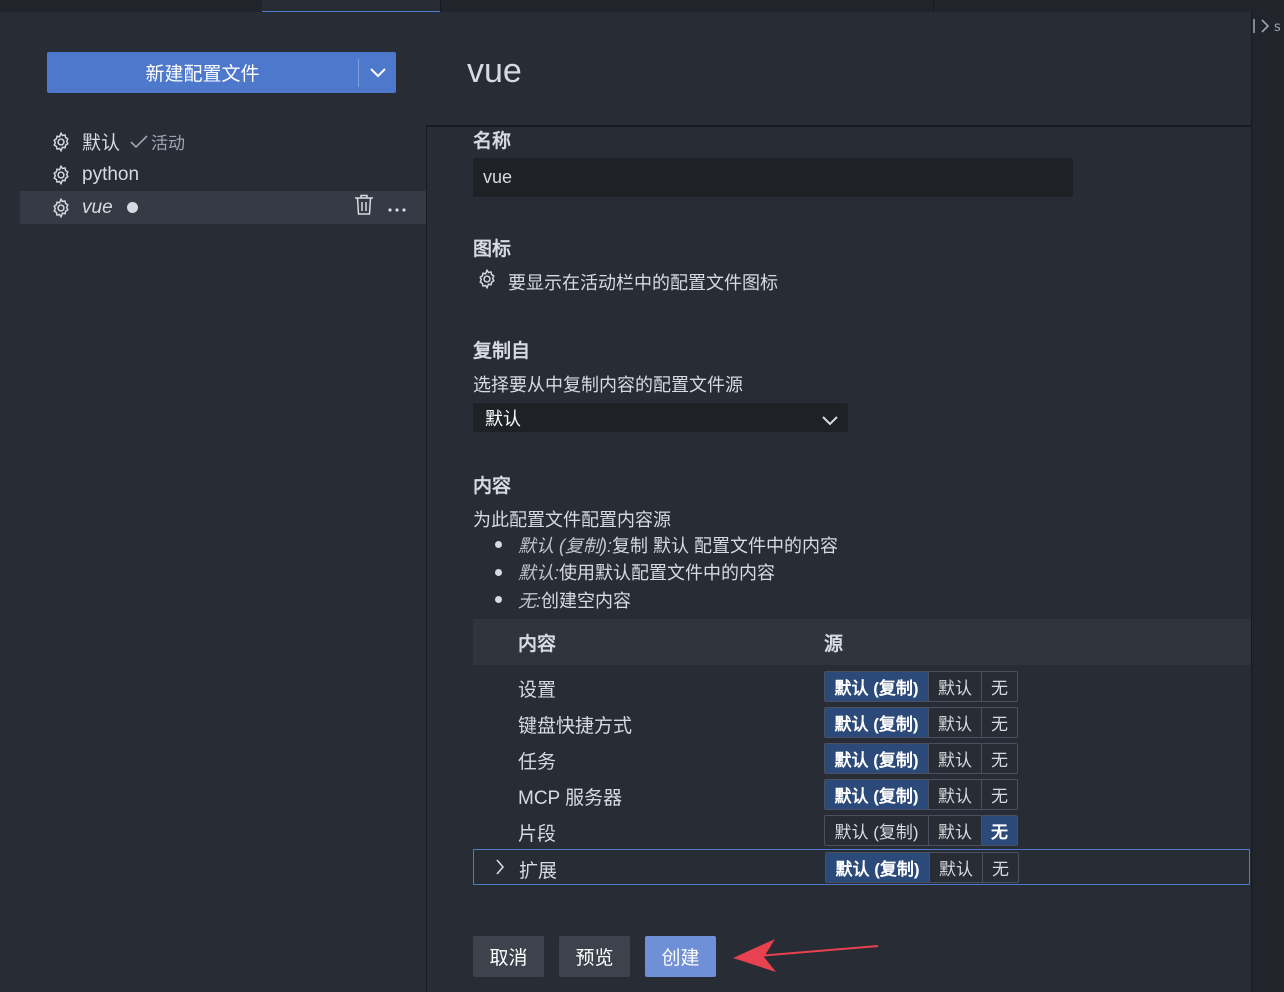 The image size is (1284, 992). I want to click on option-desc: 使用默认配置文件中的内容, so click(667, 573).